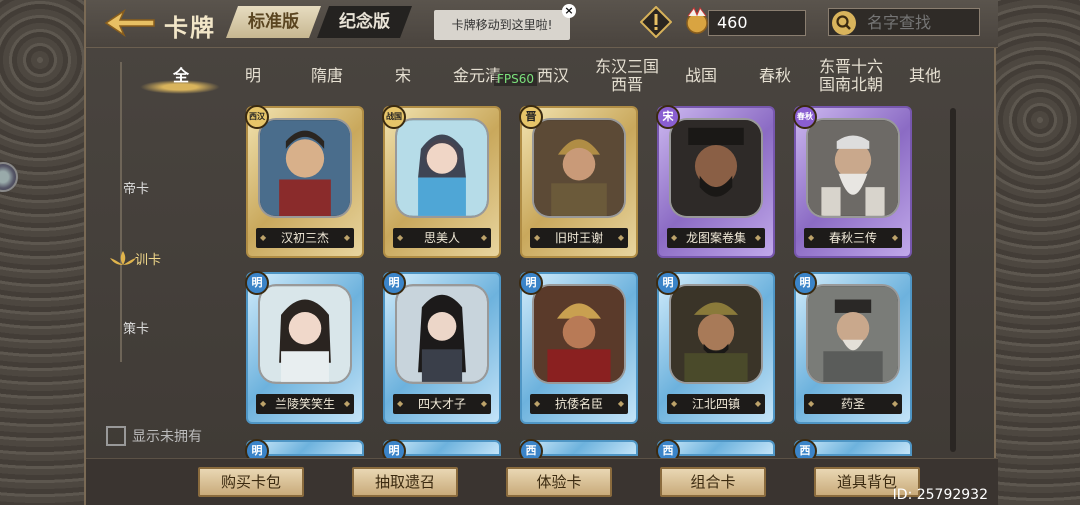 This screenshot has height=505, width=1080. Describe the element at coordinates (442, 404) in the screenshot. I see `card-name: 四大才子` at that location.